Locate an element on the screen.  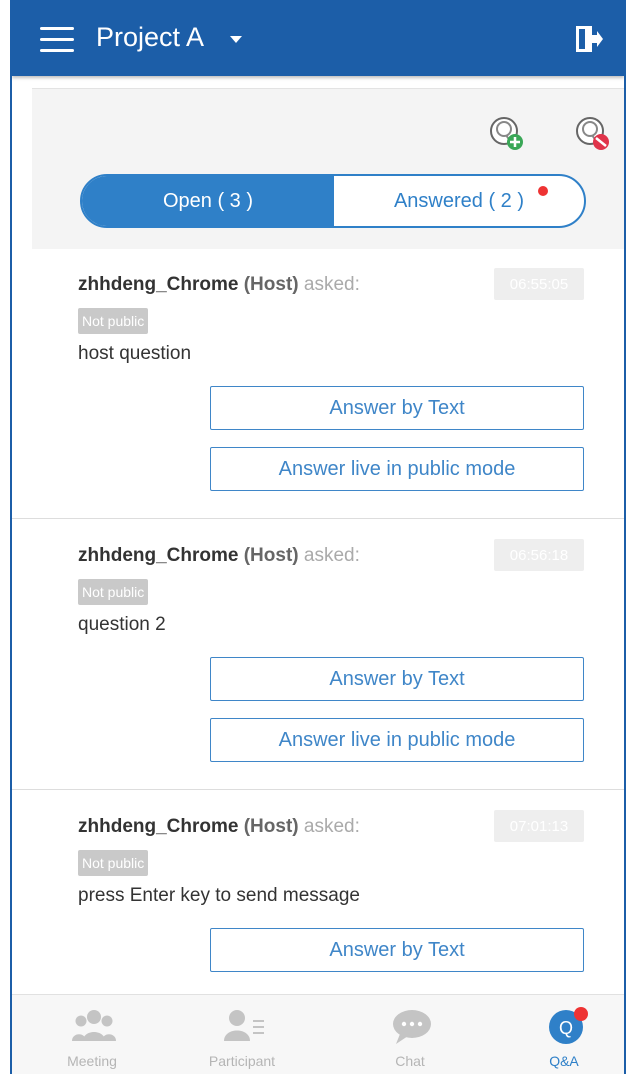
question-text: question 2 is located at coordinates (122, 624).